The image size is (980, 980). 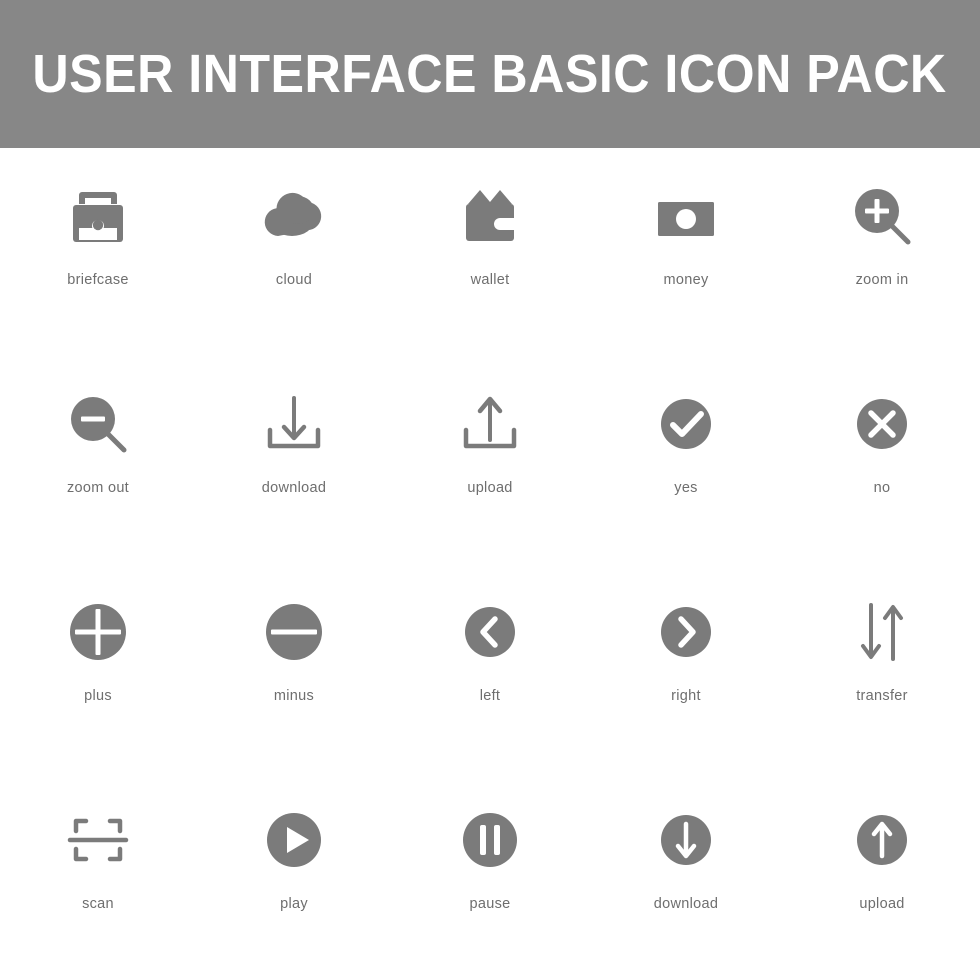 I want to click on icon-cell-pause: pause, so click(x=490, y=876).